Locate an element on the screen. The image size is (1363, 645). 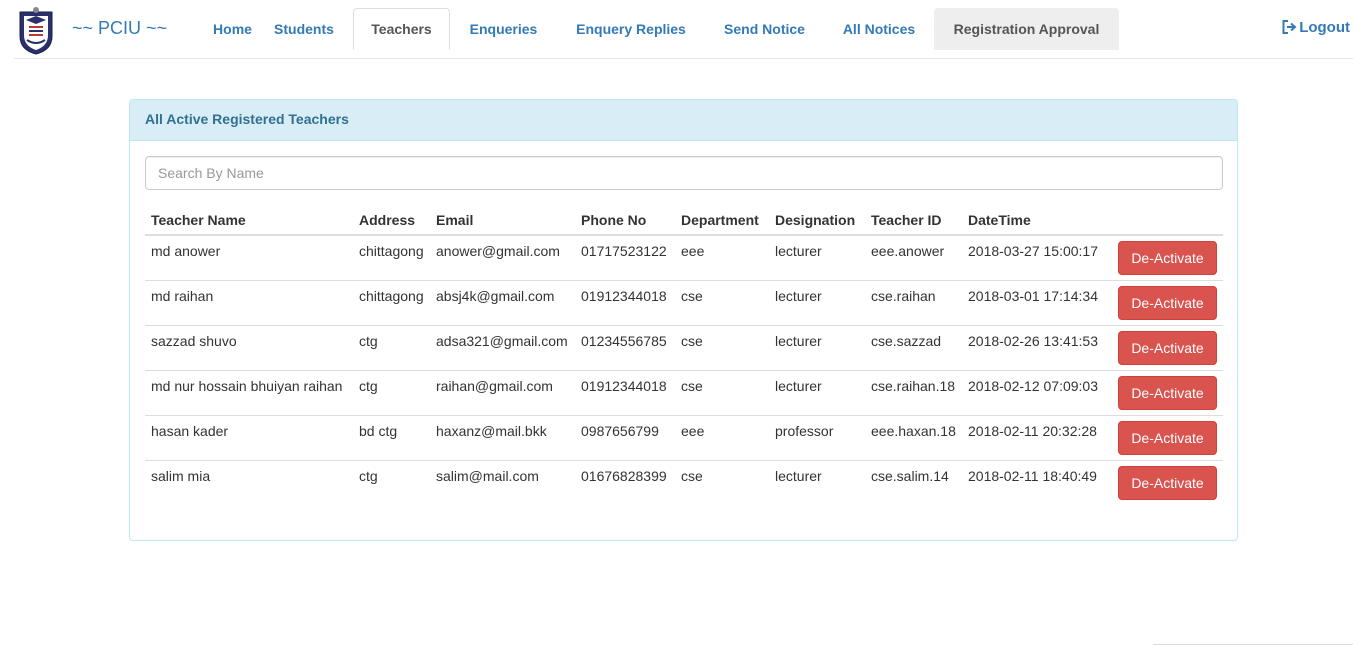
cell-phone: 01717523122 is located at coordinates (624, 251).